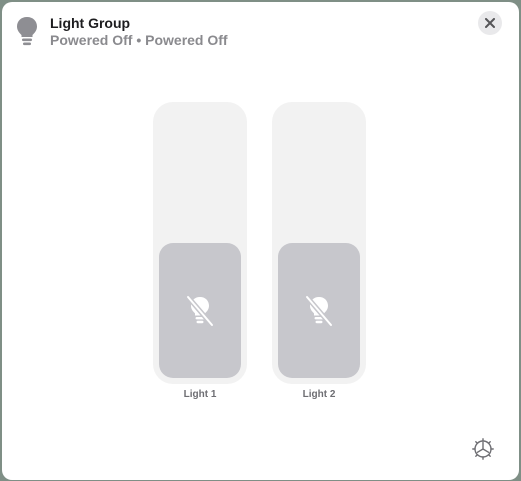  Describe the element at coordinates (90, 23) in the screenshot. I see `page-title: Light Group` at that location.